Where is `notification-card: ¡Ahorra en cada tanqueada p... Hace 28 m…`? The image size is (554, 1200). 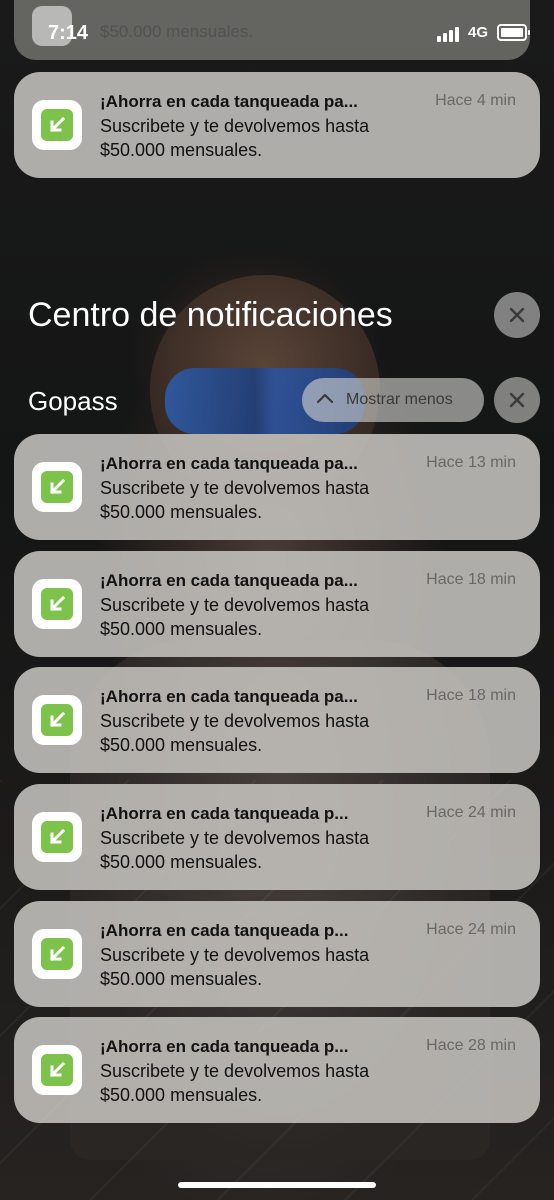
notification-card: ¡Ahorra en cada tanqueada p... Hace 28 m… is located at coordinates (277, 1070).